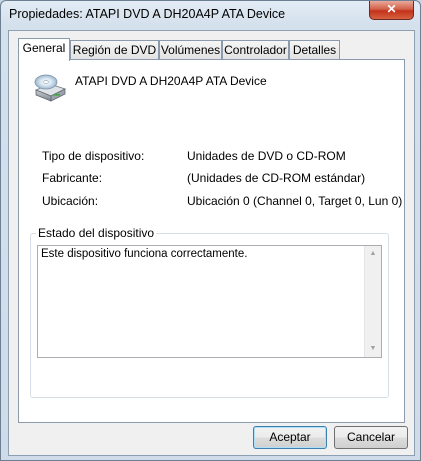 The width and height of the screenshot is (421, 461). I want to click on close-button: ✕, so click(391, 10).